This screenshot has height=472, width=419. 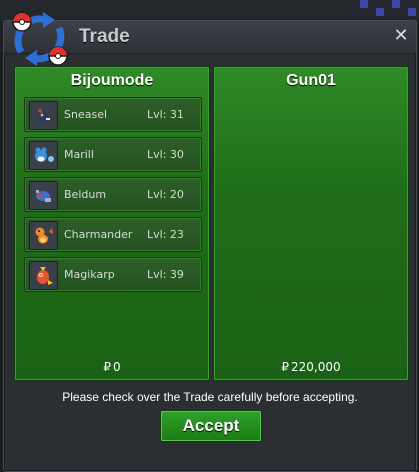 I want to click on pokemon-slot: Marill Lvl: 30, so click(x=113, y=154).